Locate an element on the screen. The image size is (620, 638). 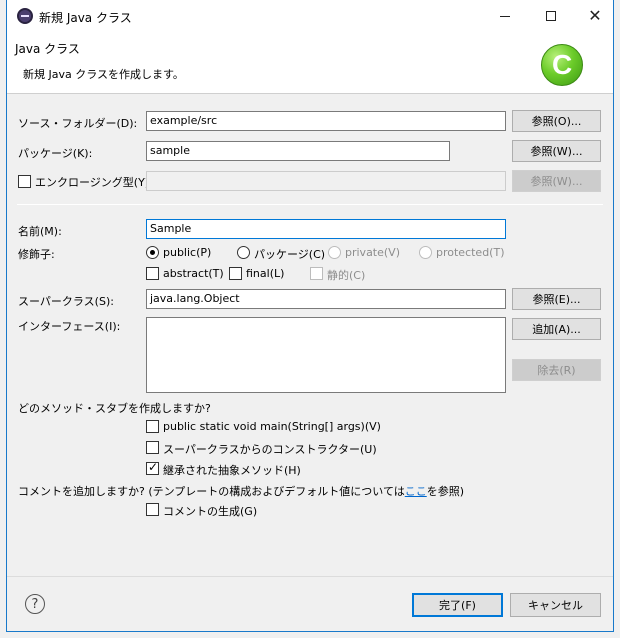
final-checkbox-label: final(L) is located at coordinates (265, 273).